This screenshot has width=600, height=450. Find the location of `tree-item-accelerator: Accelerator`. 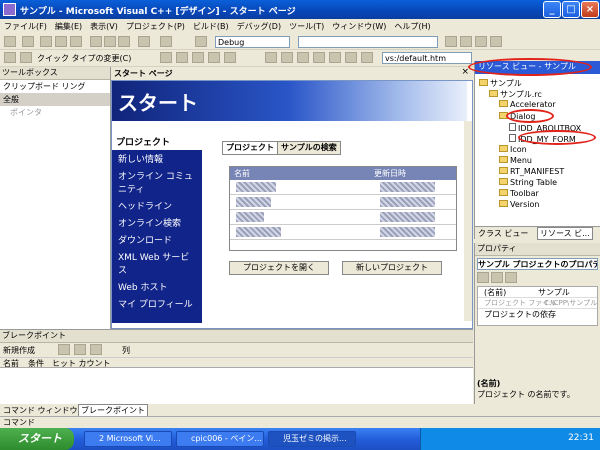

tree-item-accelerator: Accelerator is located at coordinates (527, 104).